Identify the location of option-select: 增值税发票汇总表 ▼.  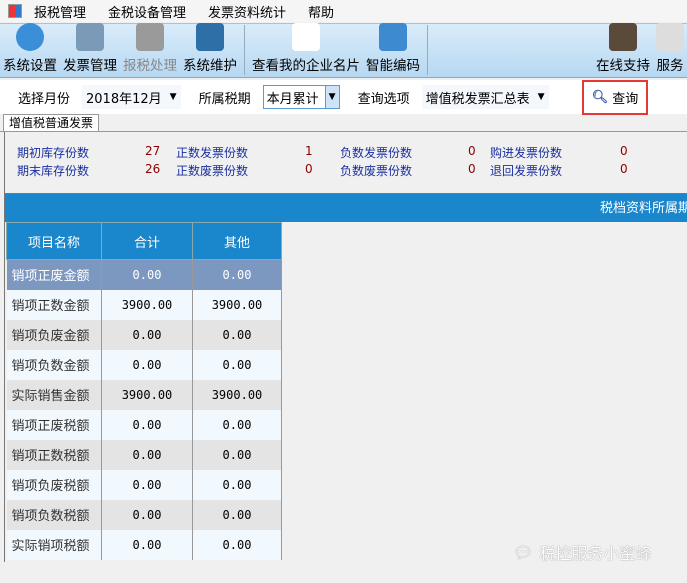
(485, 97).